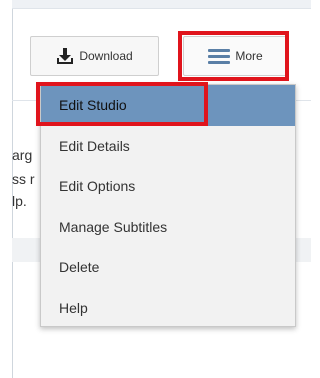 Image resolution: width=320 pixels, height=378 pixels. I want to click on menu-item-edit-options: Edit Options, so click(168, 186).